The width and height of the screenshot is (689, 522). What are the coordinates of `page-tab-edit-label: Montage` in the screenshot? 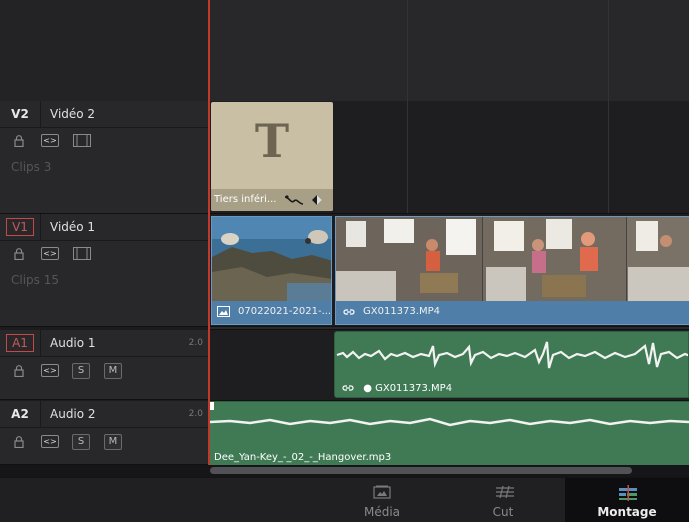 It's located at (627, 512).